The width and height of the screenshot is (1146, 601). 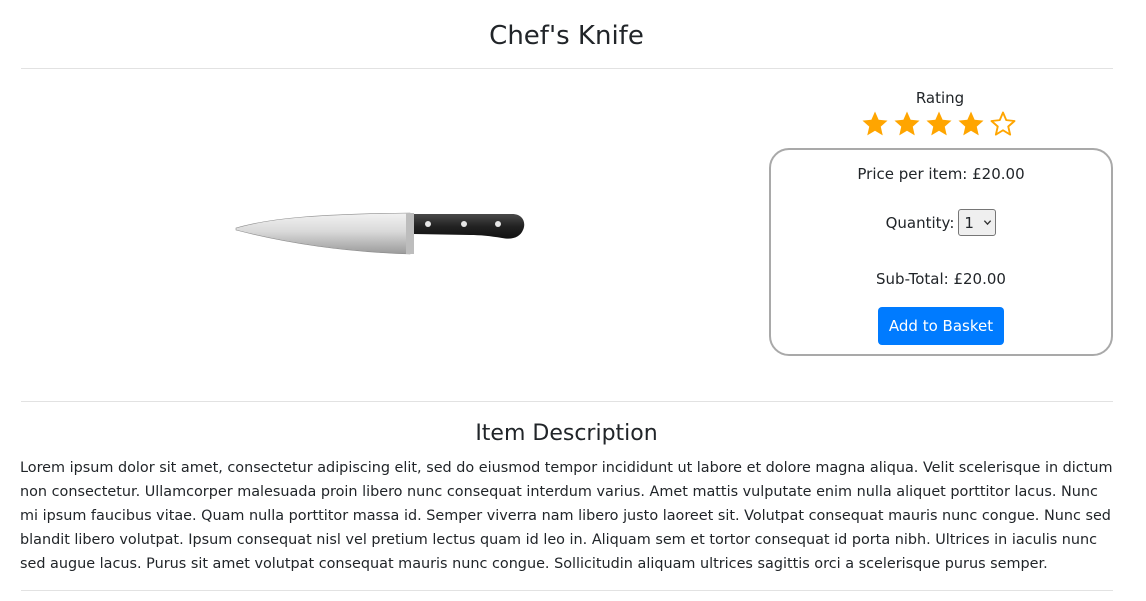 I want to click on quantity-label: Quantity:, so click(x=920, y=222).